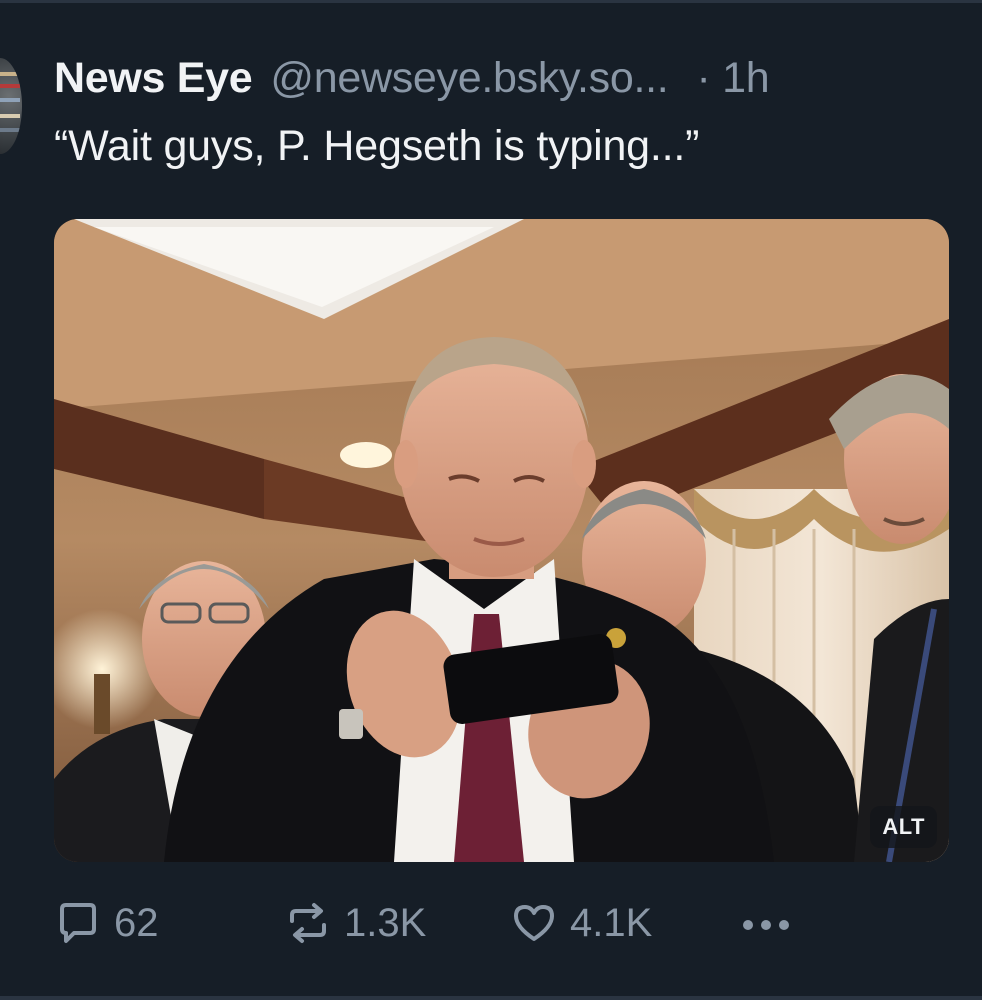  I want to click on reply-button: 62, so click(106, 923).